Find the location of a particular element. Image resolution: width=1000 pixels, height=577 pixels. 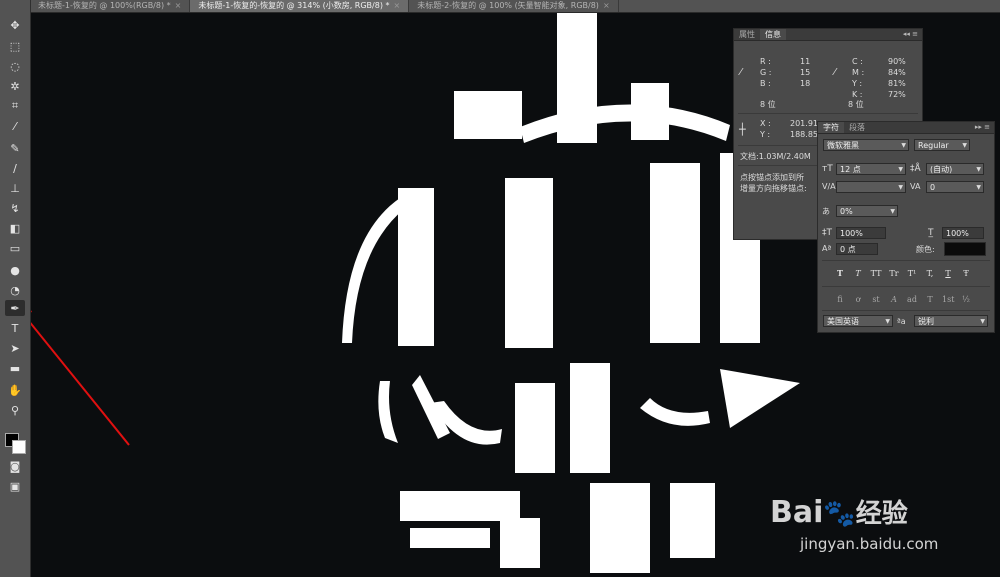

contextual-alt-button: ơ is located at coordinates (858, 299).